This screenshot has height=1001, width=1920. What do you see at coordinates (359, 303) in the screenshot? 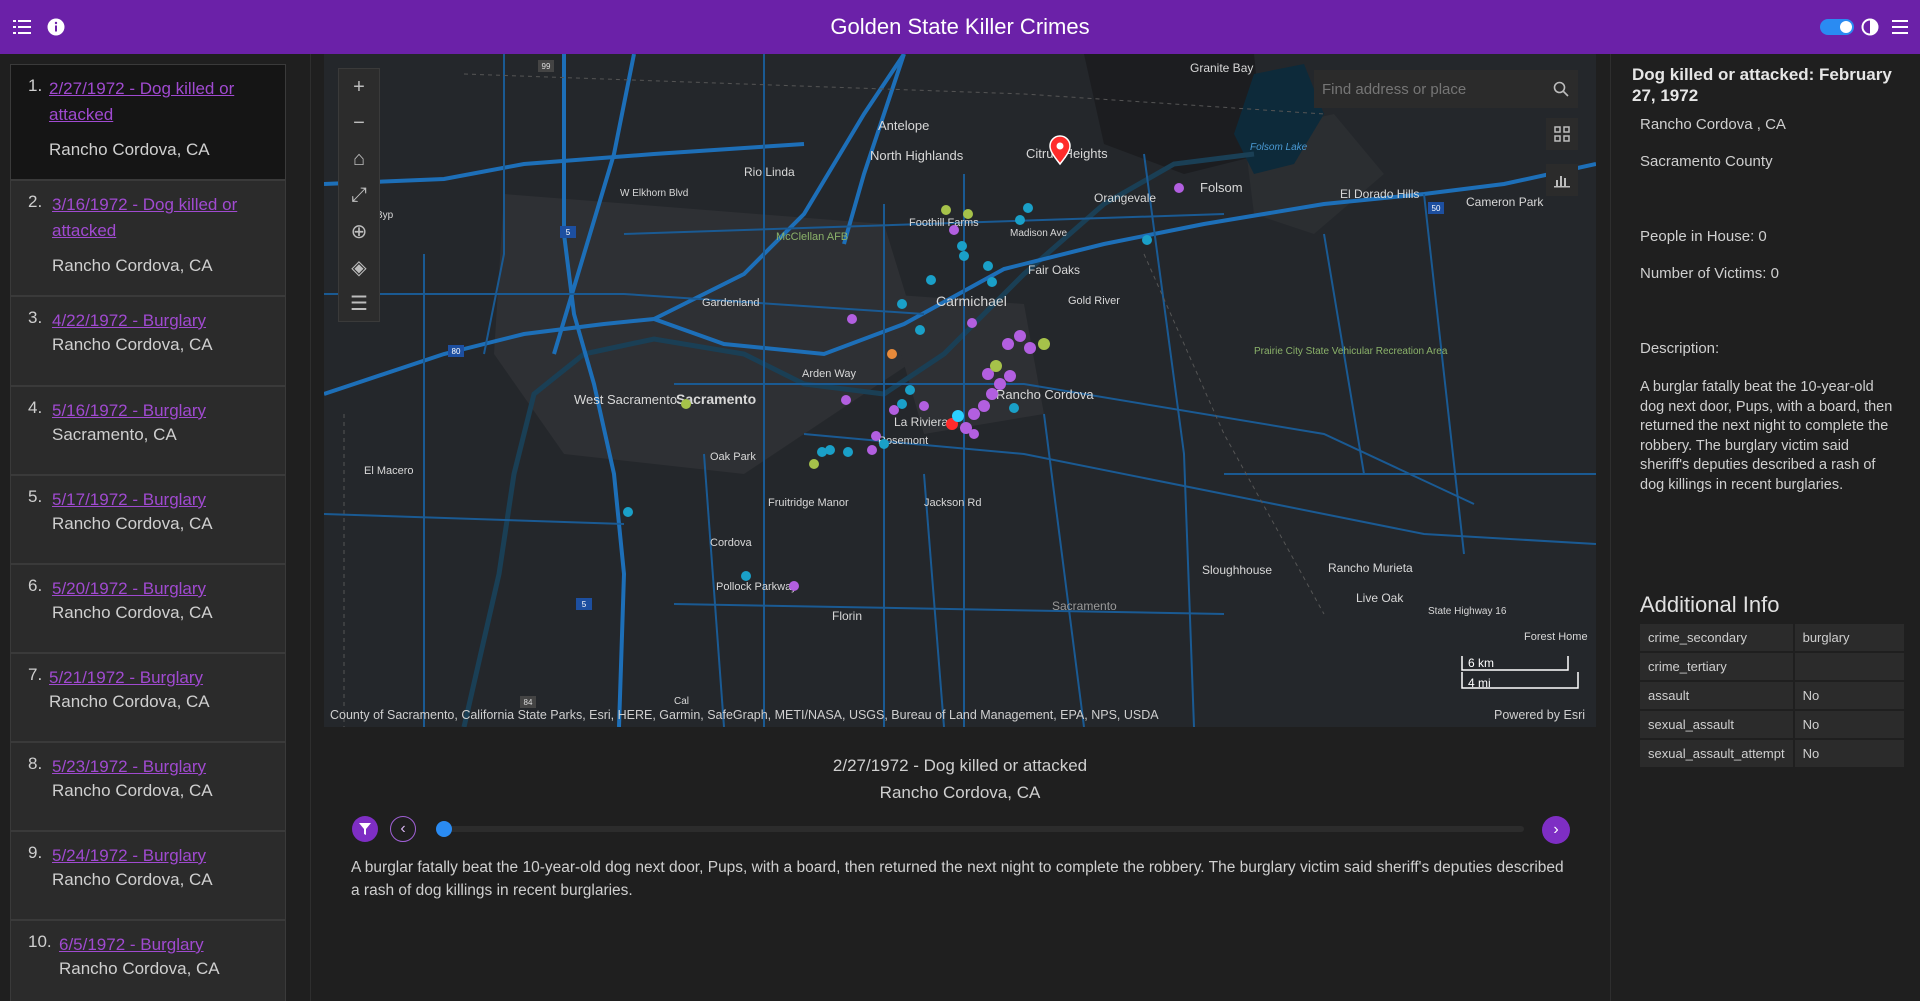
I see `legend-icon: ☰` at bounding box center [359, 303].